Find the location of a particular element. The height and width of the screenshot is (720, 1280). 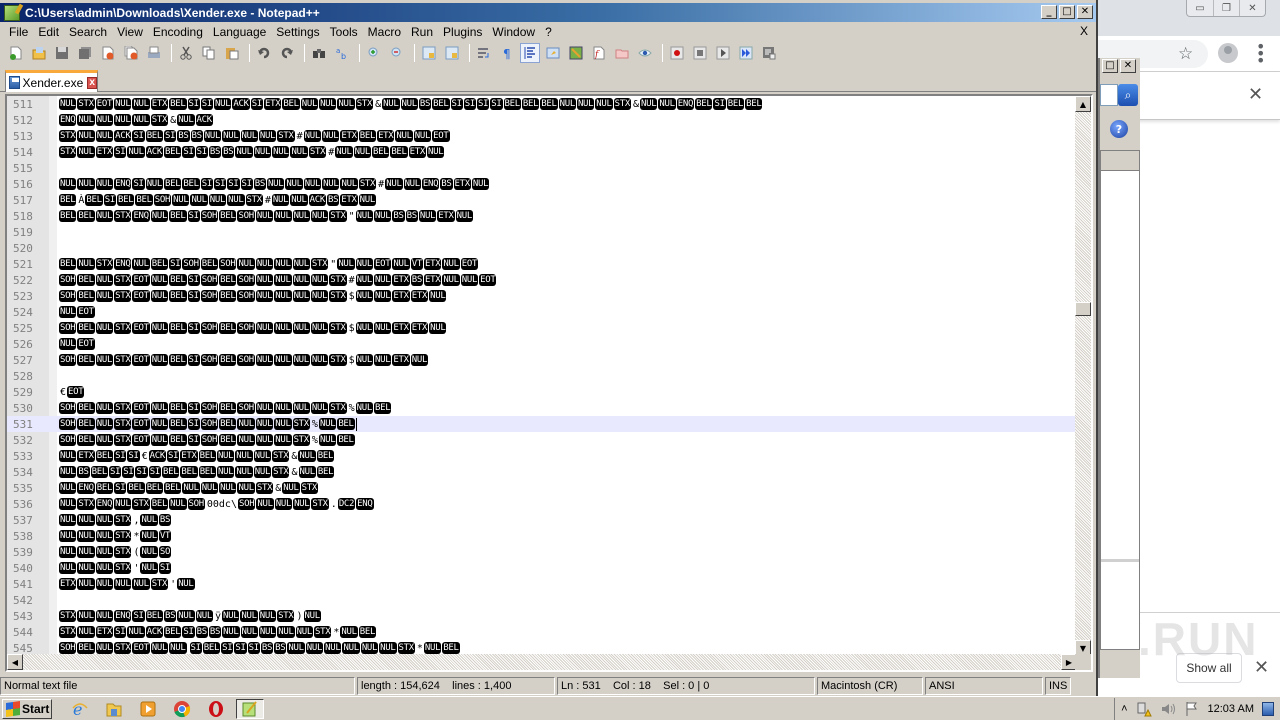

editor-line: 541 ETX NUL NUL NUL NUL STX ' NUL is located at coordinates (542, 584).